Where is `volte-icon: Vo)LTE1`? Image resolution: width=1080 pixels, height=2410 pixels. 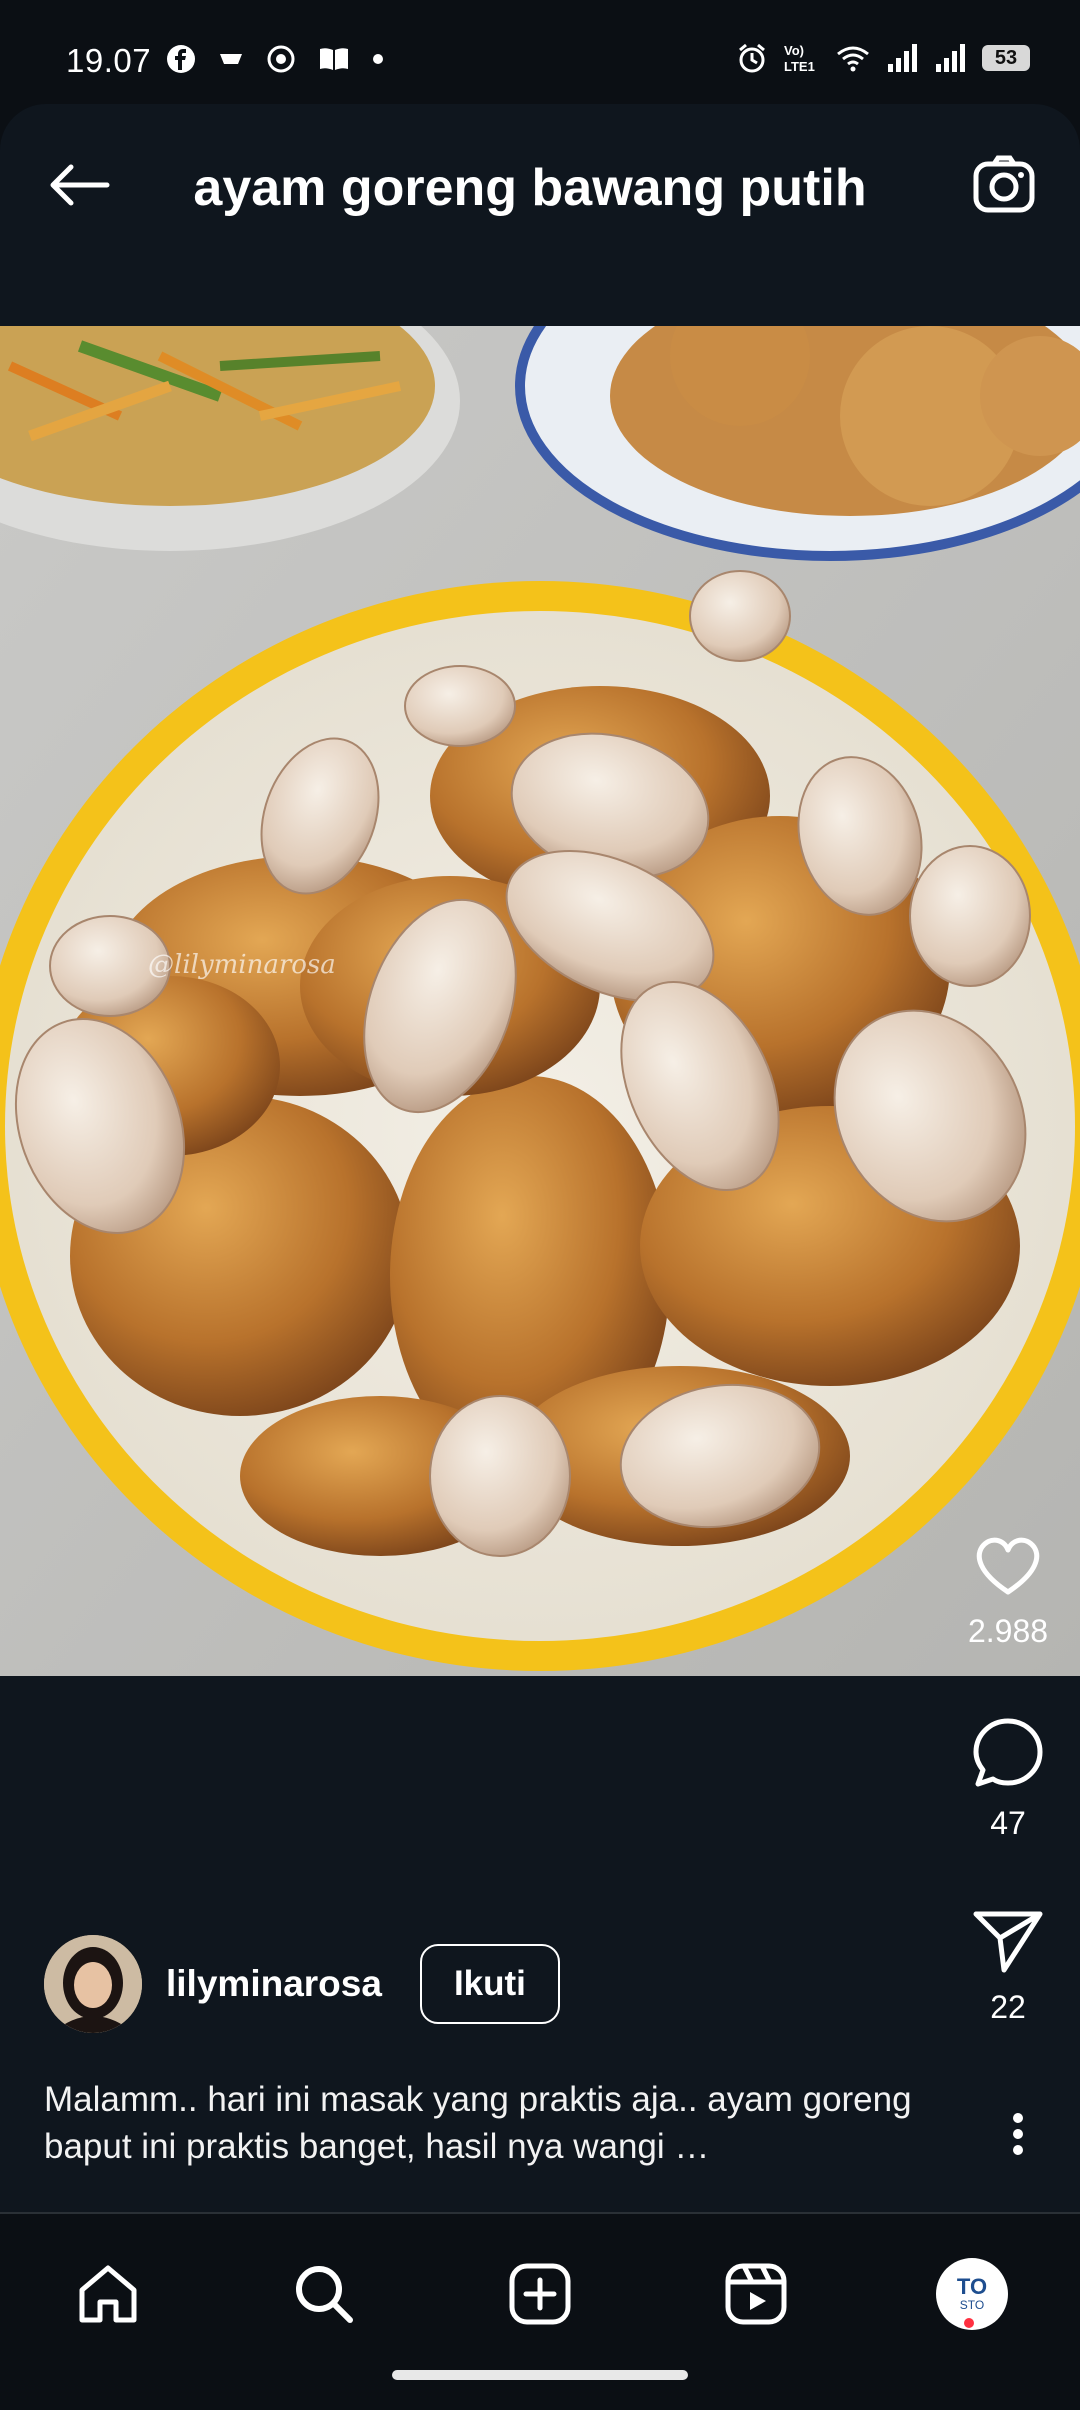
volte-icon: Vo)LTE1 is located at coordinates (799, 58).